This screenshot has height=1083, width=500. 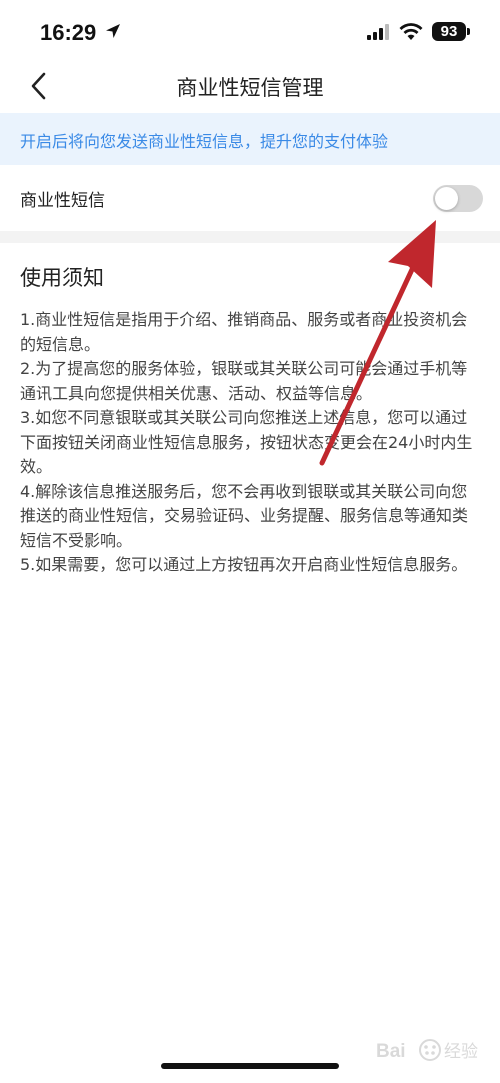 I want to click on info-banner: 开启后将向您发送商业性短信息，提升您的支付体验, so click(x=250, y=139).